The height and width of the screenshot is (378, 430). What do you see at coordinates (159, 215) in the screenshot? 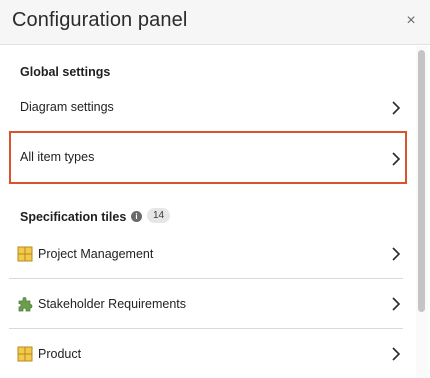
I see `tile-count-badge: 14` at bounding box center [159, 215].